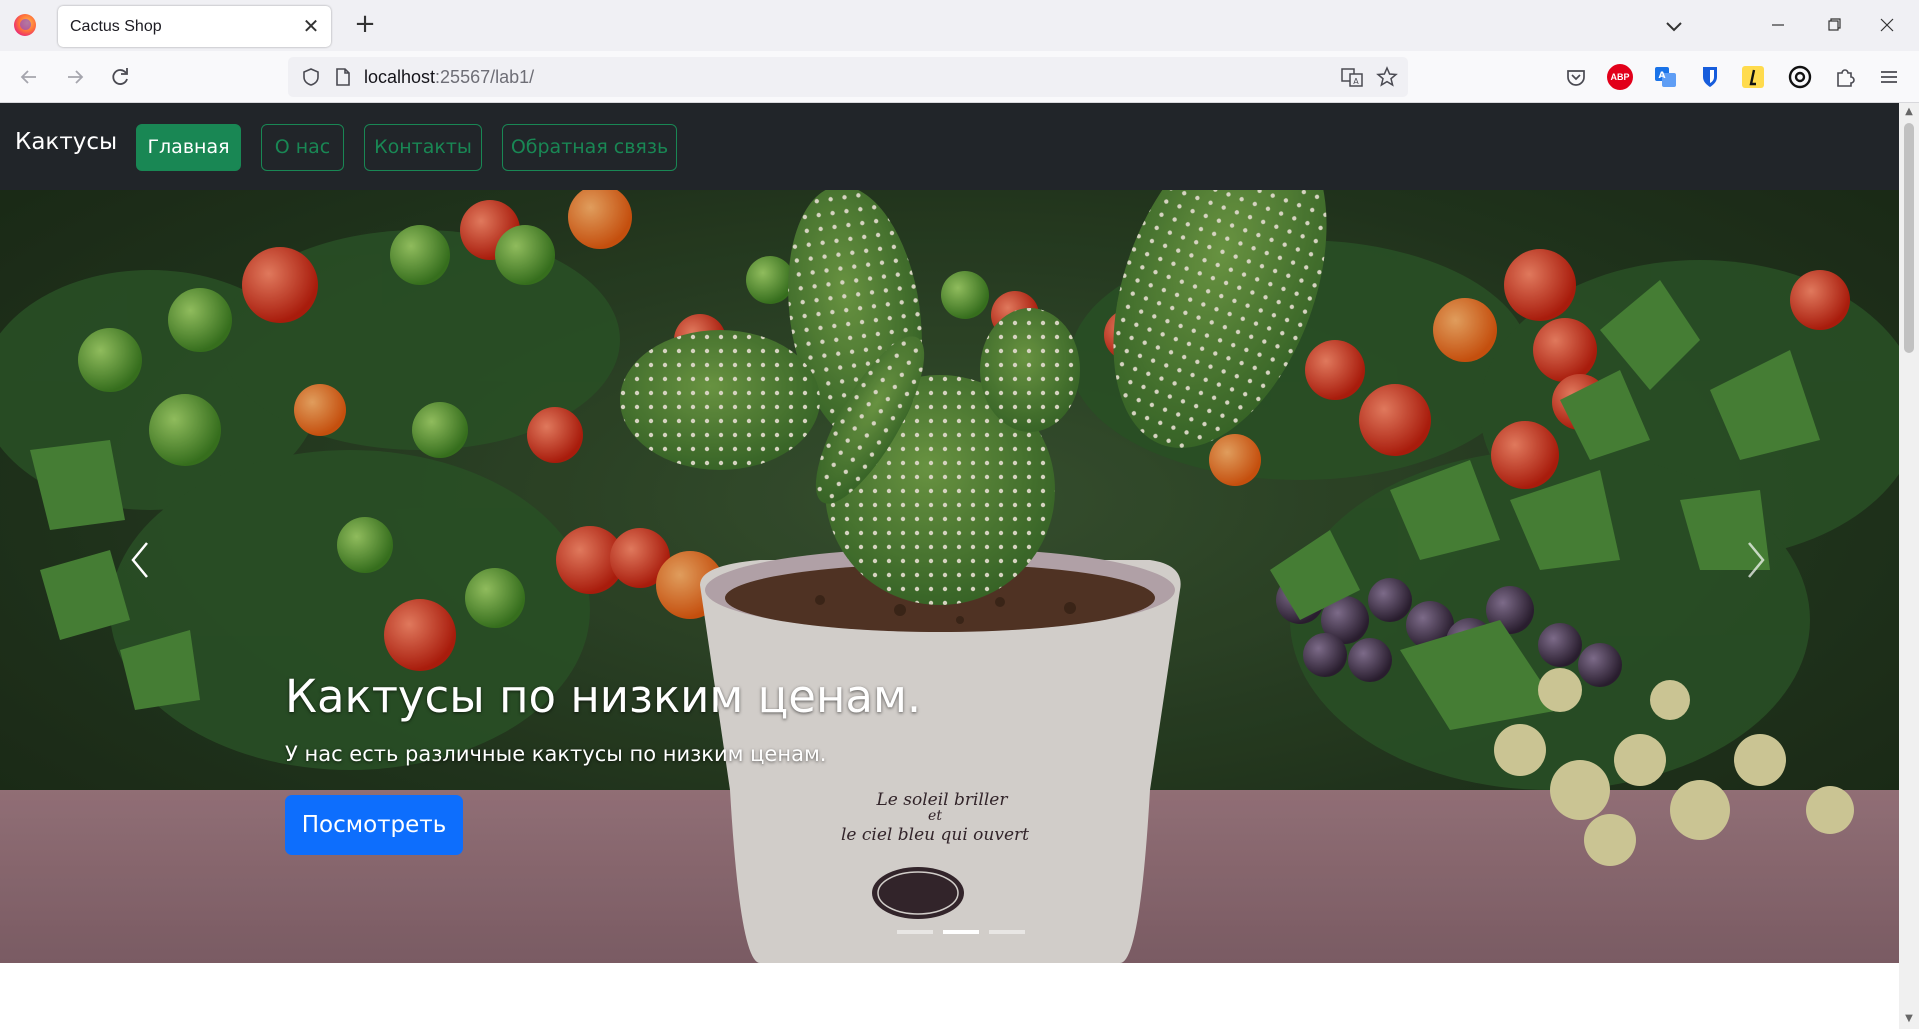  What do you see at coordinates (1909, 1018) in the screenshot?
I see `scroll-down-icon: ▼` at bounding box center [1909, 1018].